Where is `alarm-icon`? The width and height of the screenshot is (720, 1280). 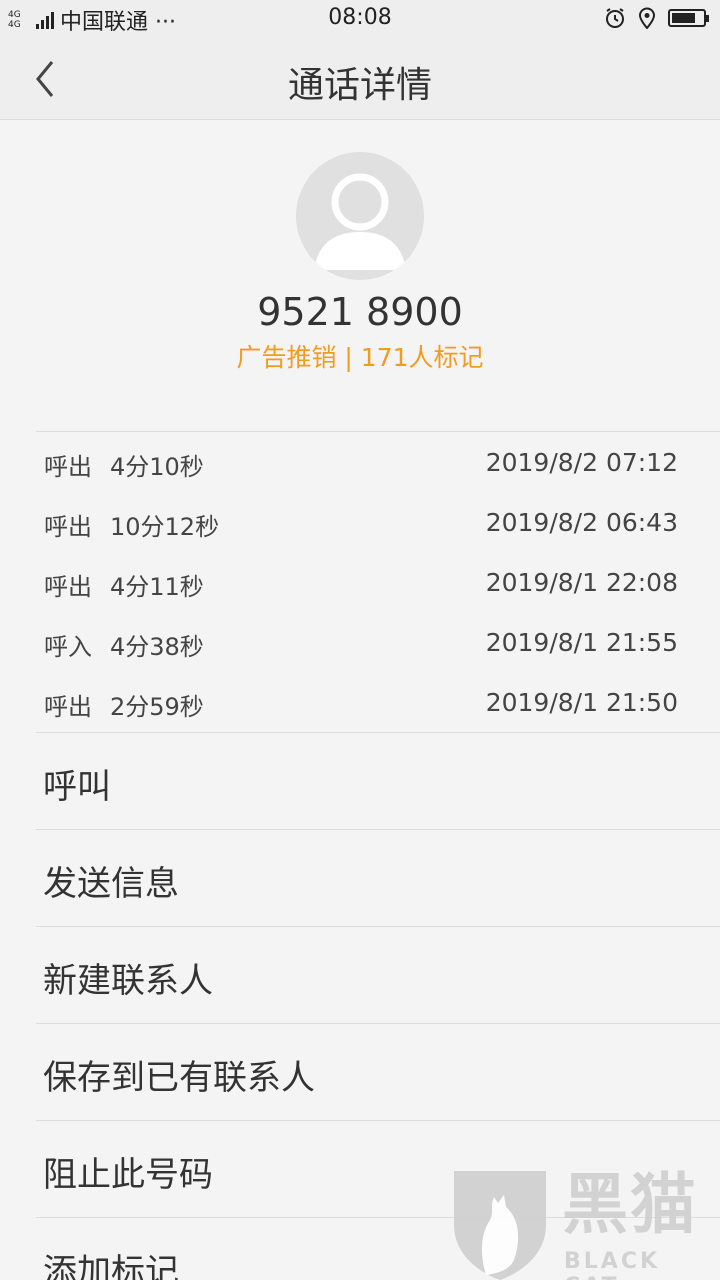 alarm-icon is located at coordinates (615, 18).